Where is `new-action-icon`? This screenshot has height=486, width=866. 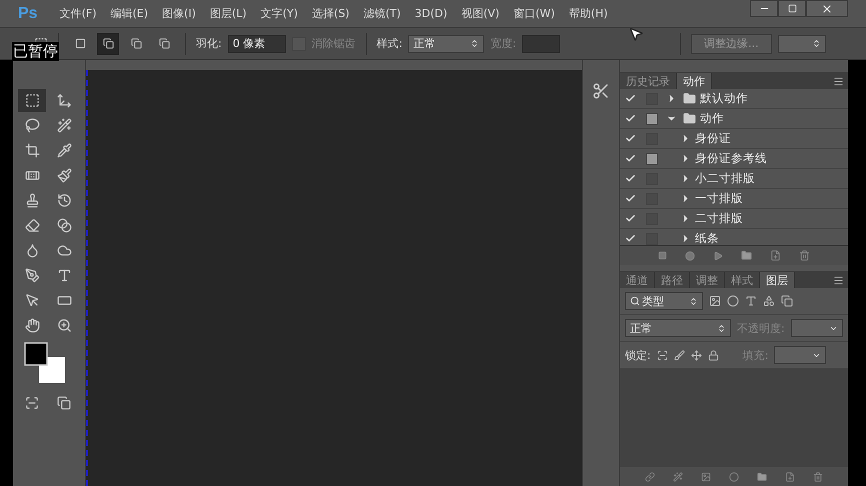 new-action-icon is located at coordinates (775, 255).